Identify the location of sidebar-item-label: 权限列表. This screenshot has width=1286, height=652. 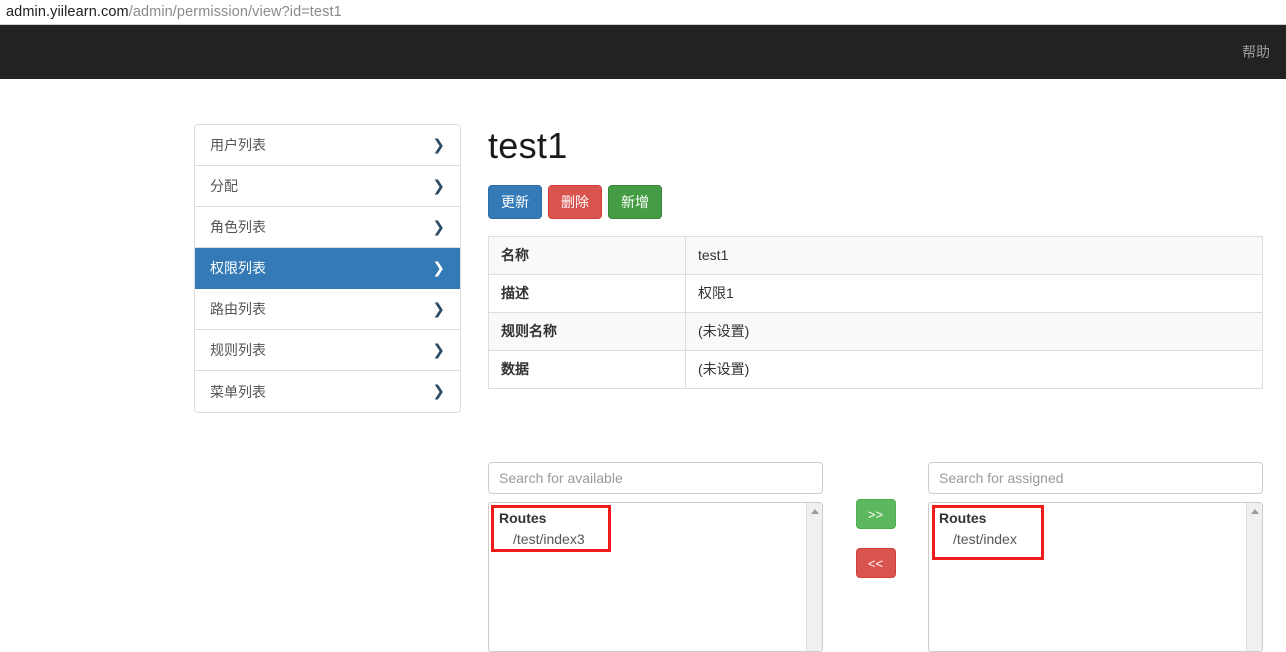
(238, 268).